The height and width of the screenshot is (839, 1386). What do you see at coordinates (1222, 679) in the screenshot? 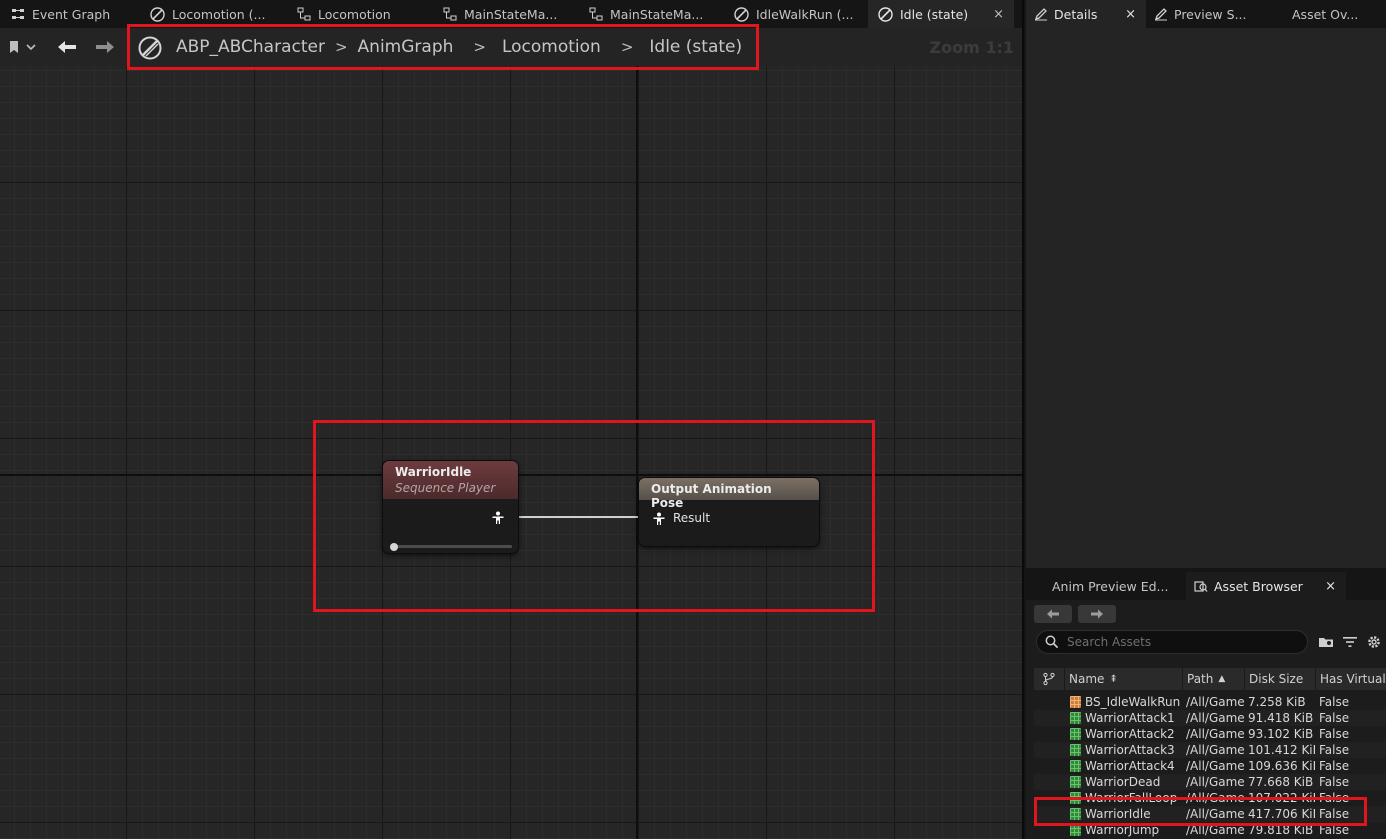
I see `sort-up-icon: ▲` at bounding box center [1222, 679].